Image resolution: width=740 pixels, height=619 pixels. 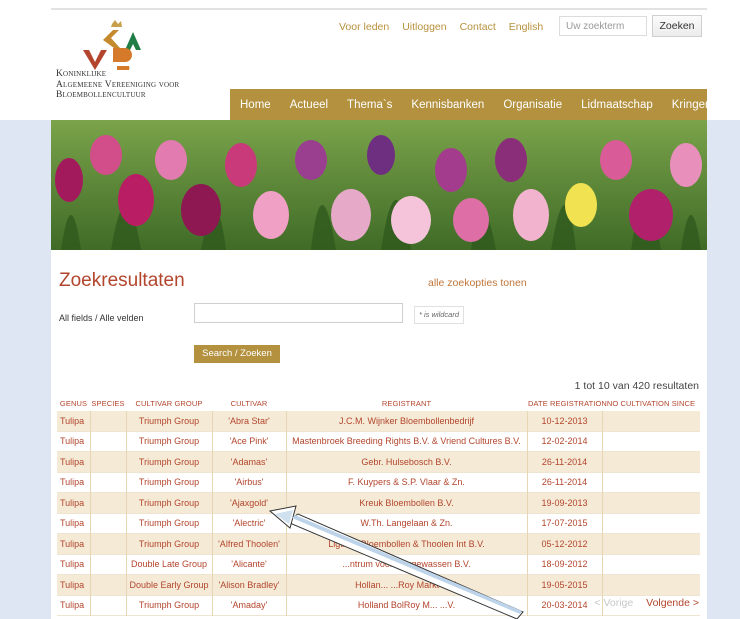 What do you see at coordinates (248, 482) in the screenshot?
I see `cell-cultivar: 'Airbus'` at bounding box center [248, 482].